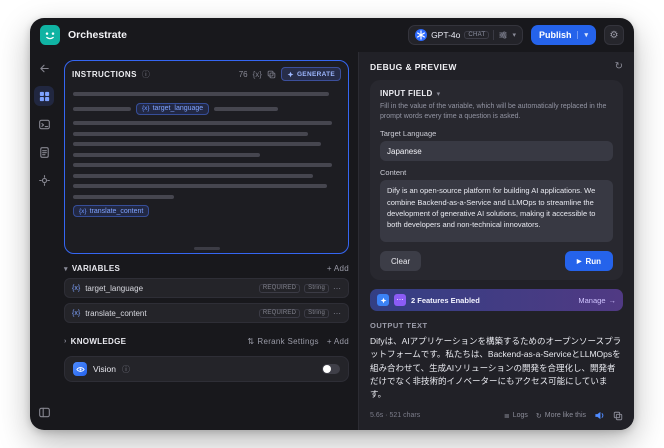  I want to click on variable-token-label: translate_content, so click(116, 211).